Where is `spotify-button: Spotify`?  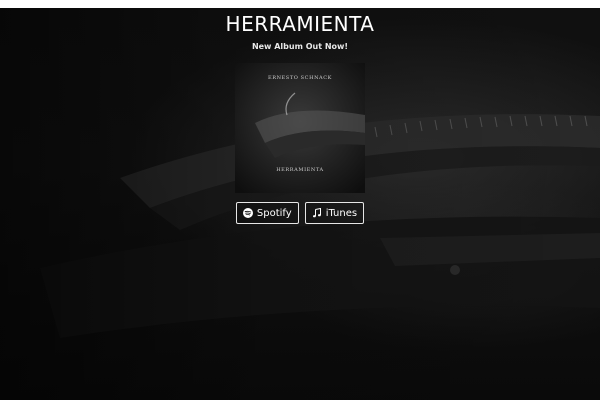
spotify-button: Spotify is located at coordinates (267, 213).